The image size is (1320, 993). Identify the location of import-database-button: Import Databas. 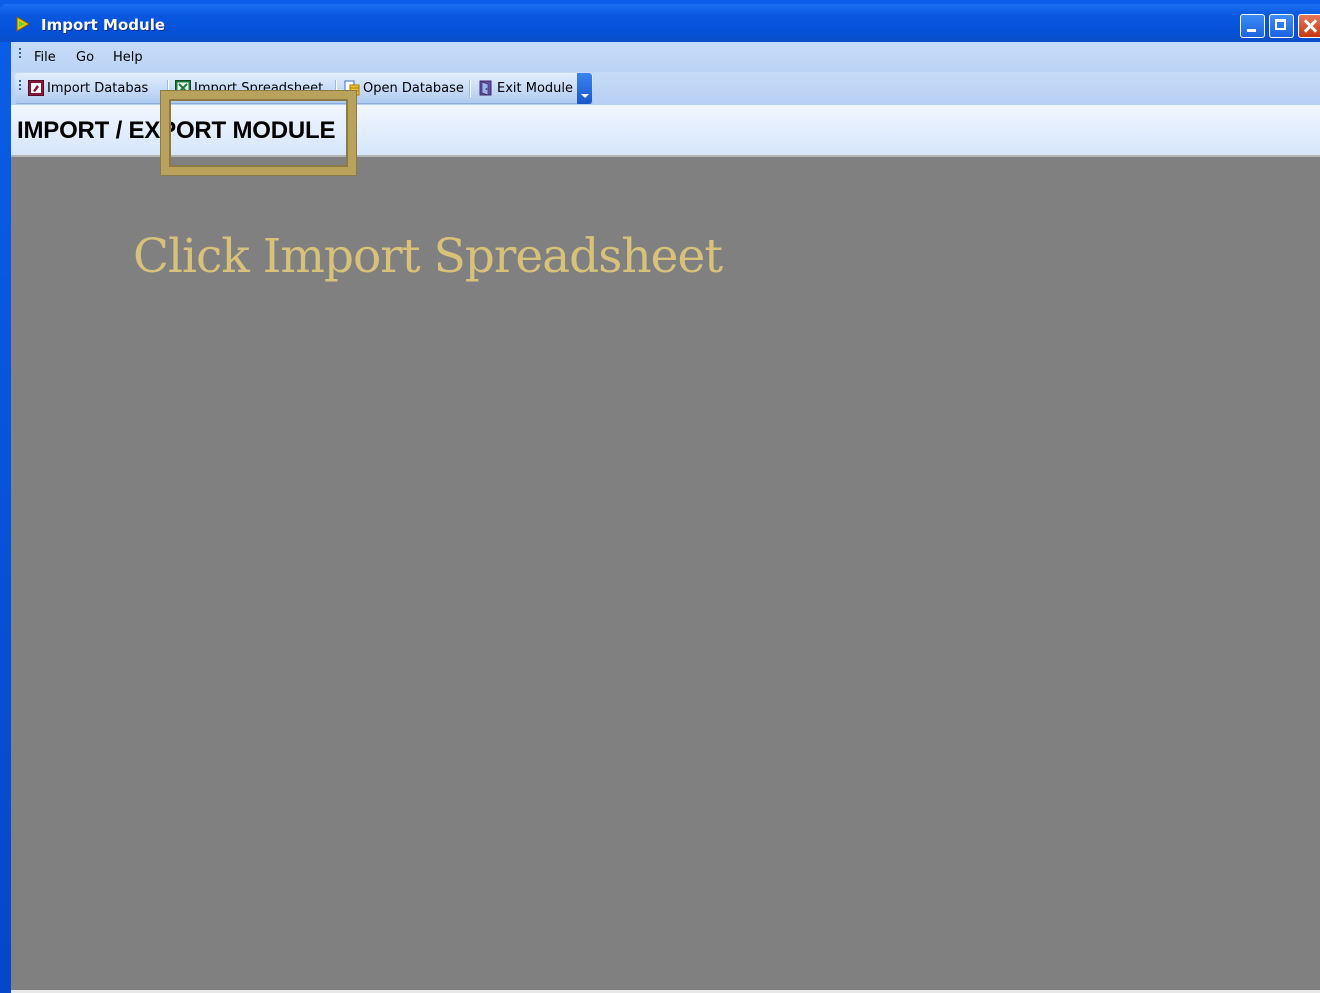
(88, 88).